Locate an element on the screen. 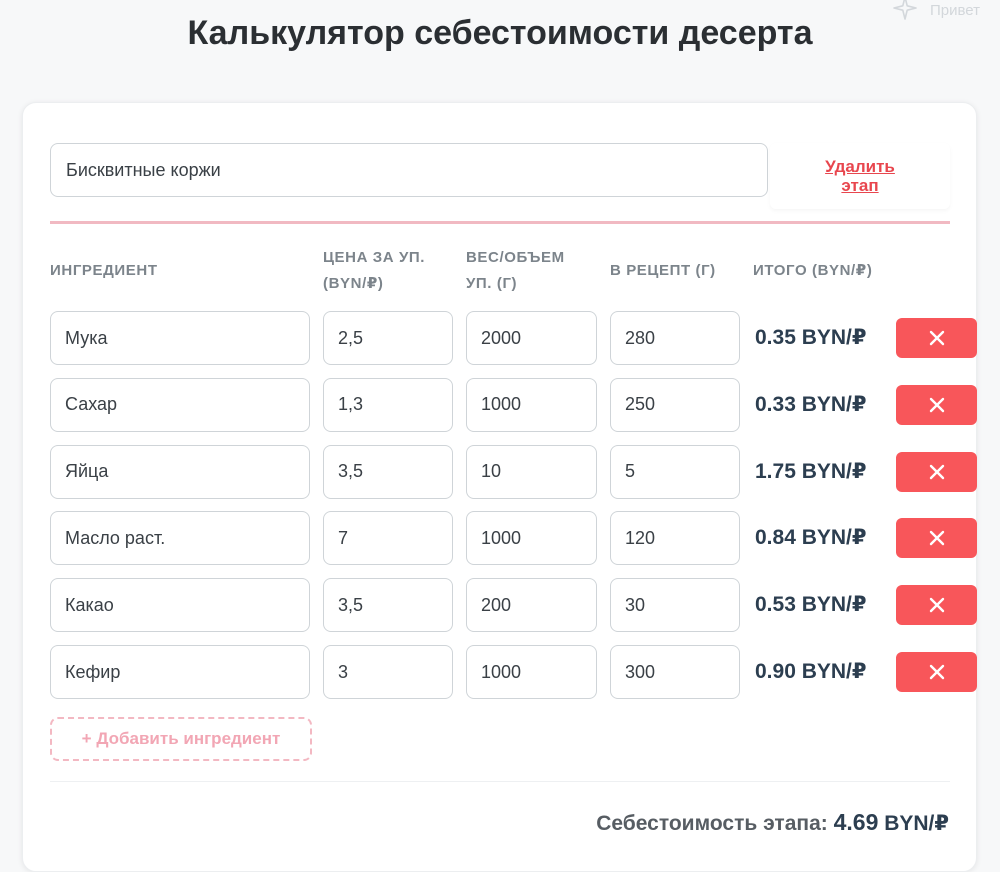 The width and height of the screenshot is (1000, 872). ingredient-row: 0.90 BYN/₽ is located at coordinates (515, 672).